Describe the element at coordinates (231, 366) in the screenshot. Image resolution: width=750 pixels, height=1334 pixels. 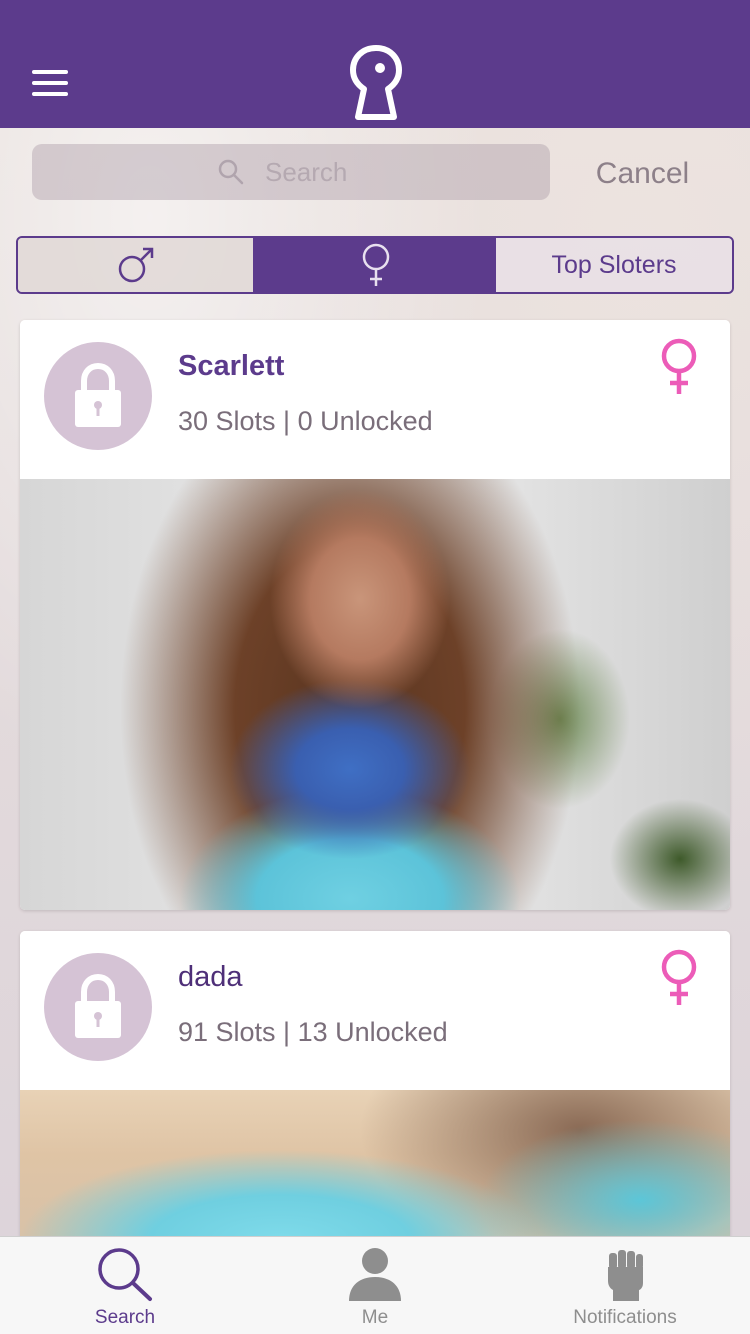
I see `profile-name: Scarlett` at that location.